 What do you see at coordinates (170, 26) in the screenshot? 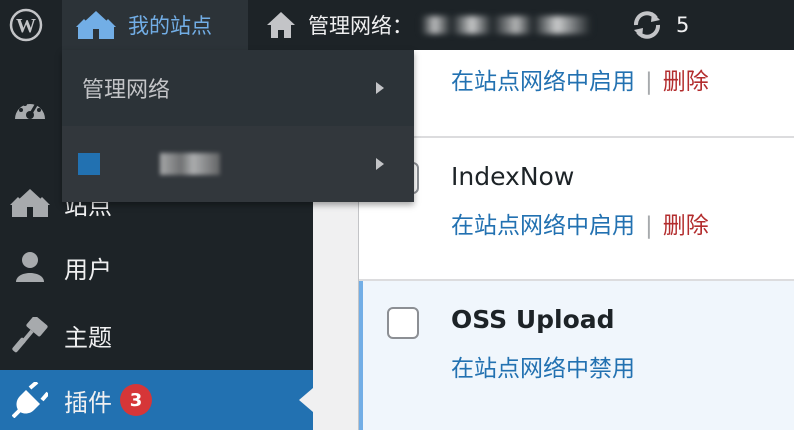
I see `my-sites-label: 我的站点` at bounding box center [170, 26].